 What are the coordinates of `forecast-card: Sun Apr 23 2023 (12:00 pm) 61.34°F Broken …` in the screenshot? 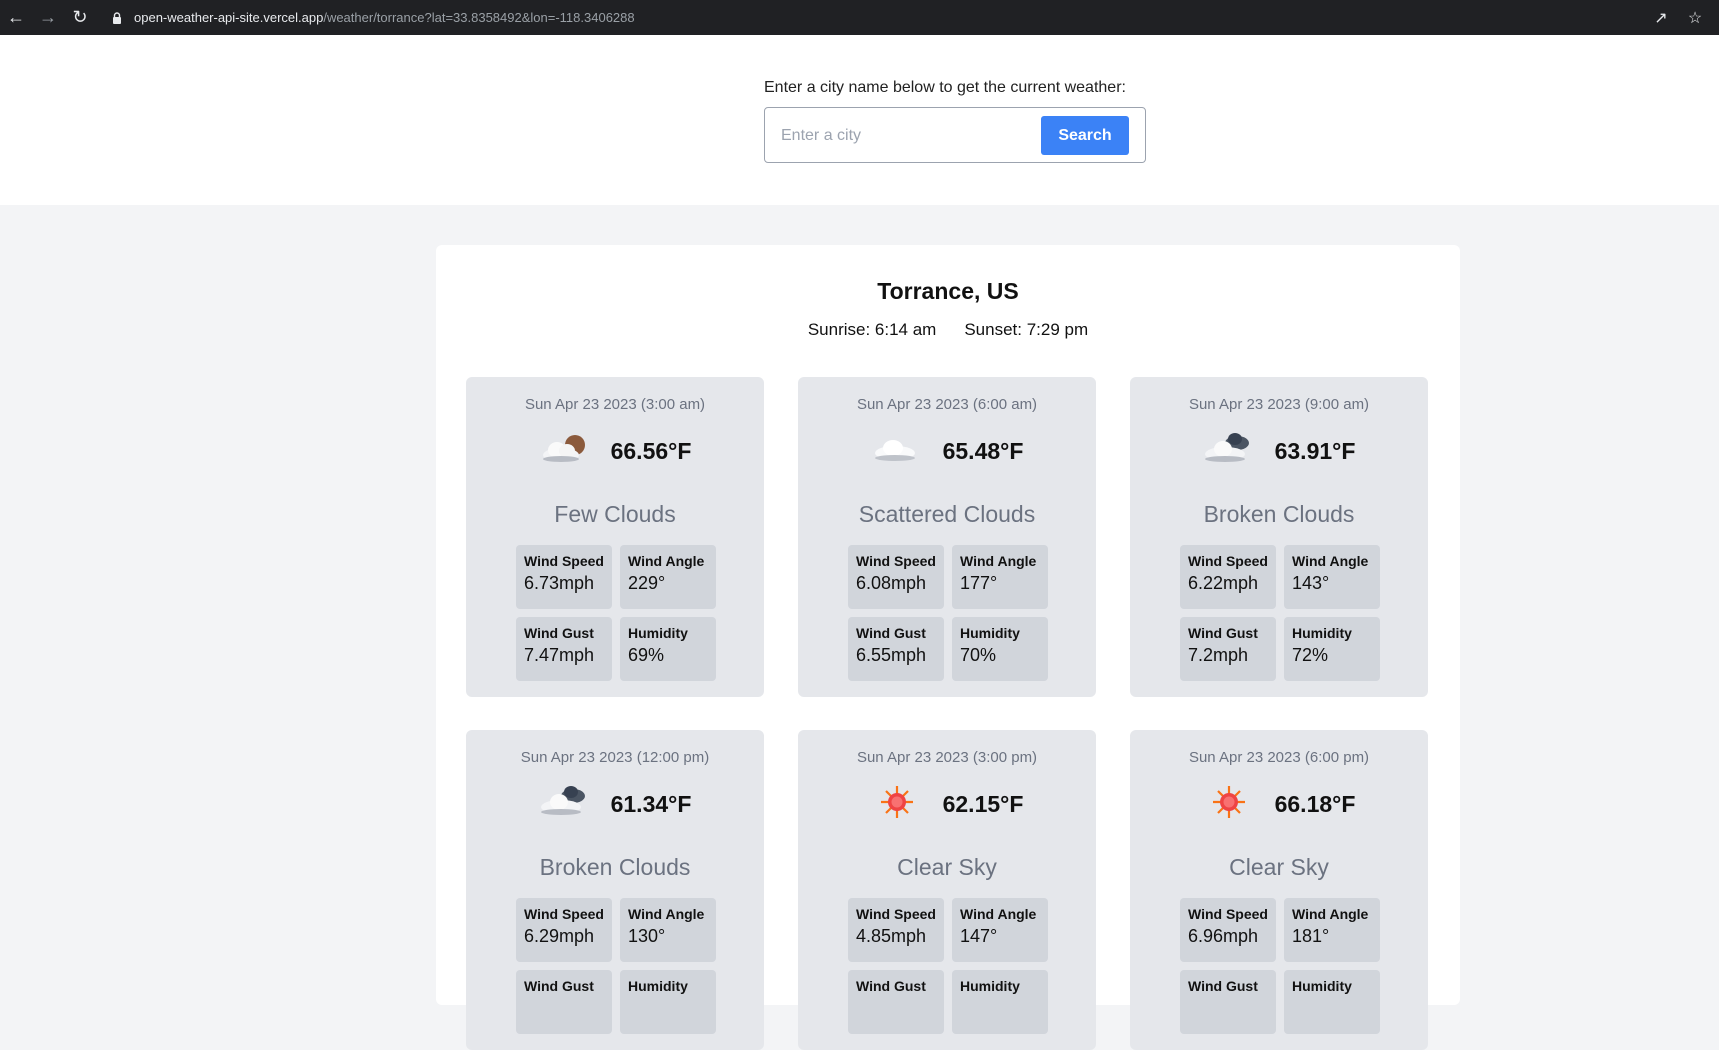 It's located at (615, 890).